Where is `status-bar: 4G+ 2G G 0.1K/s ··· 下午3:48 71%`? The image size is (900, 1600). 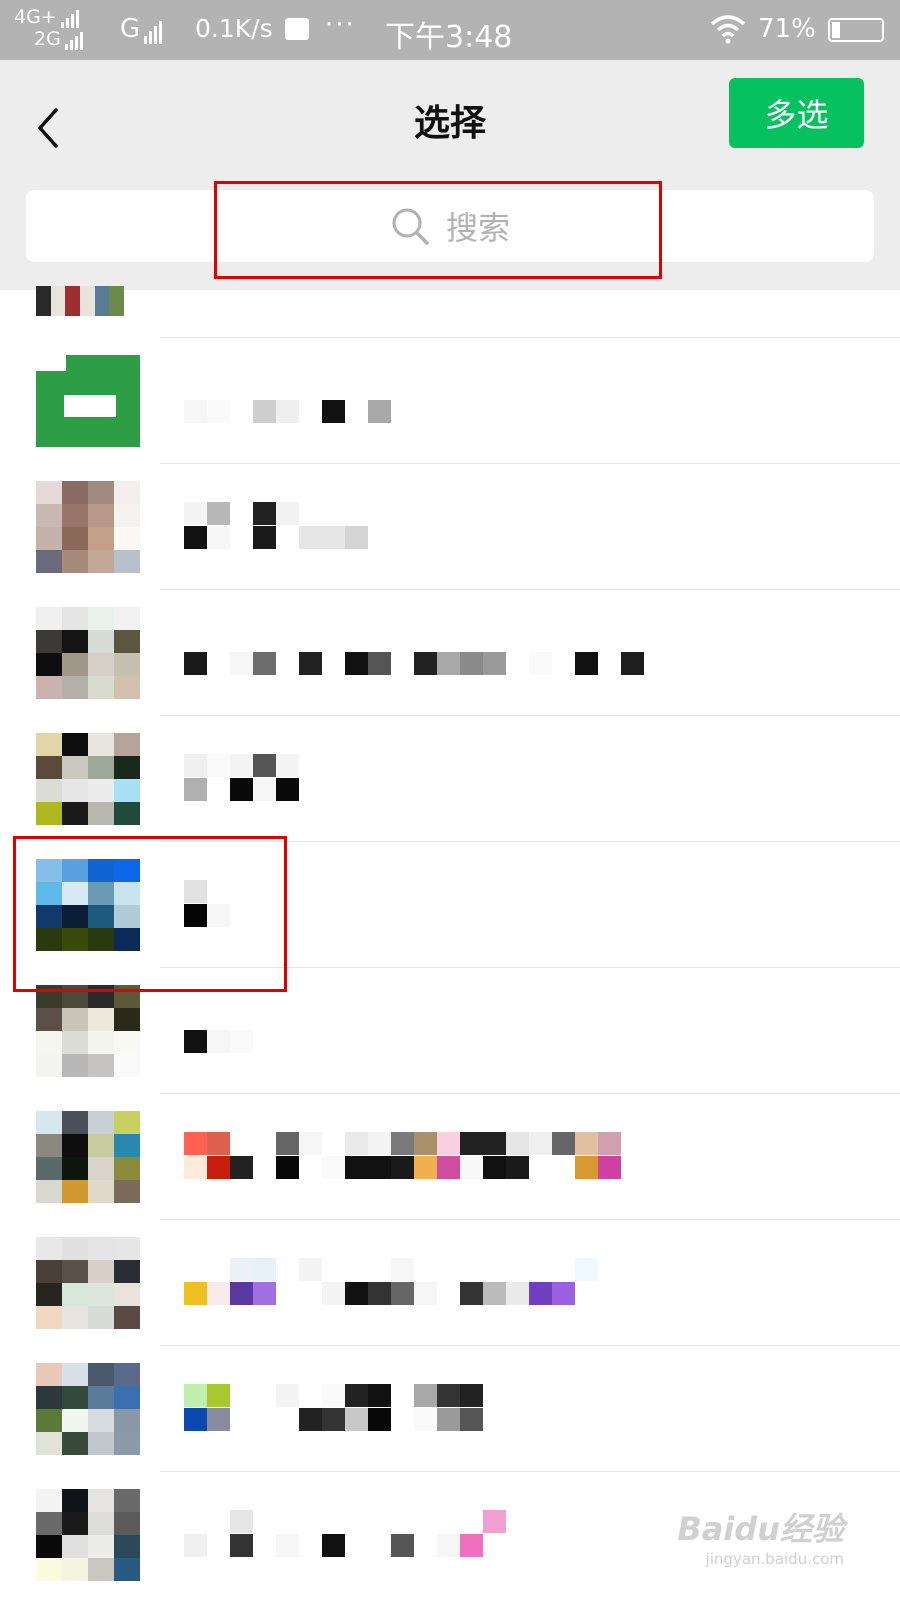
status-bar: 4G+ 2G G 0.1K/s ··· 下午3:48 71% is located at coordinates (450, 30).